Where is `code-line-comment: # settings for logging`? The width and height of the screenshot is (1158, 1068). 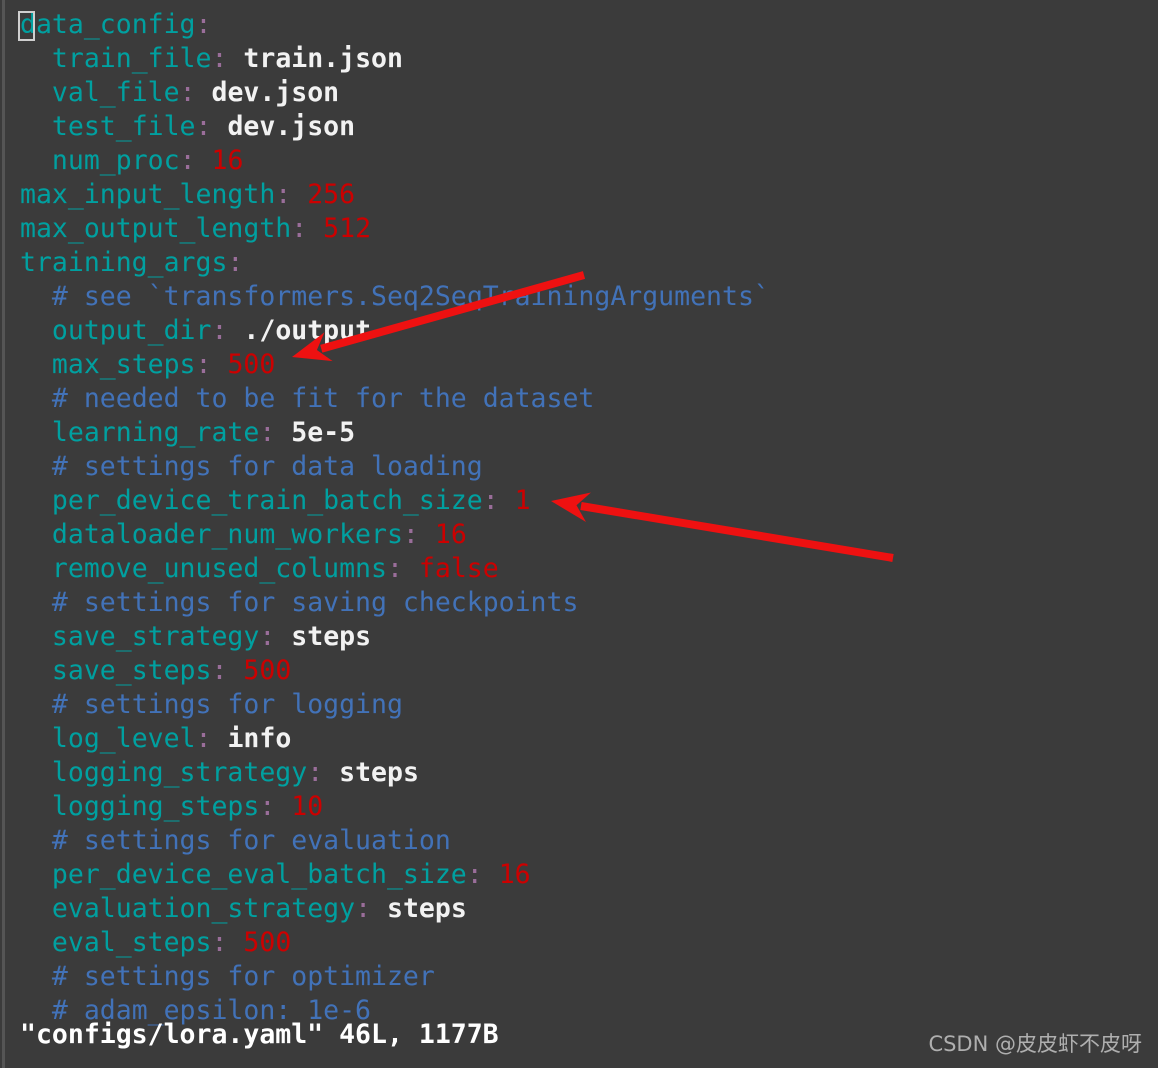
code-line-comment: # settings for logging is located at coordinates (579, 705).